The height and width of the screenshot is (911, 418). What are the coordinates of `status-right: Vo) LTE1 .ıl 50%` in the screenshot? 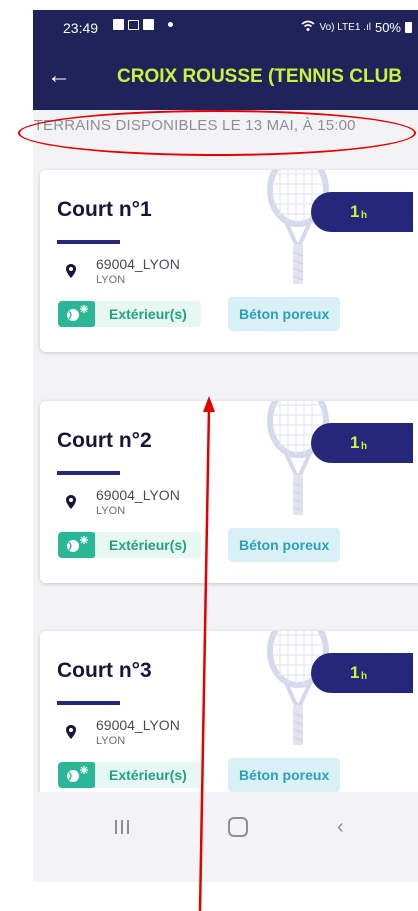 It's located at (356, 27).